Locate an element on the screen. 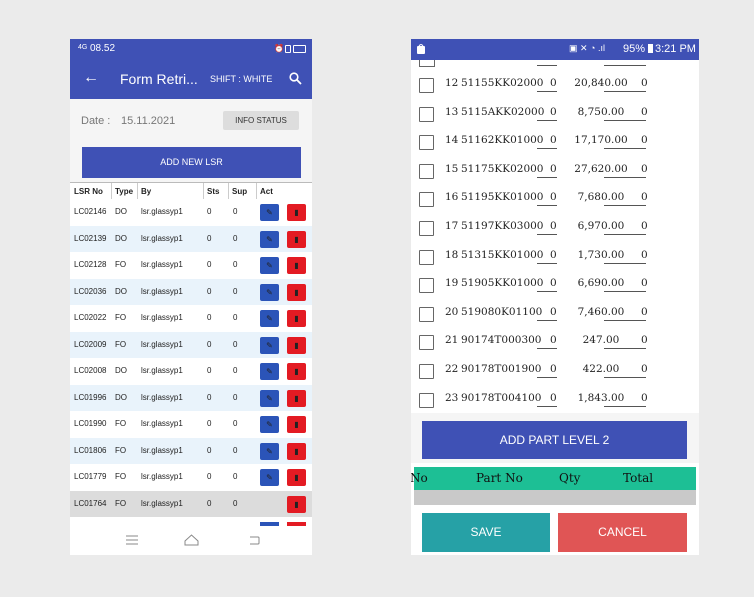 The height and width of the screenshot is (597, 754). search-icon is located at coordinates (295, 78).